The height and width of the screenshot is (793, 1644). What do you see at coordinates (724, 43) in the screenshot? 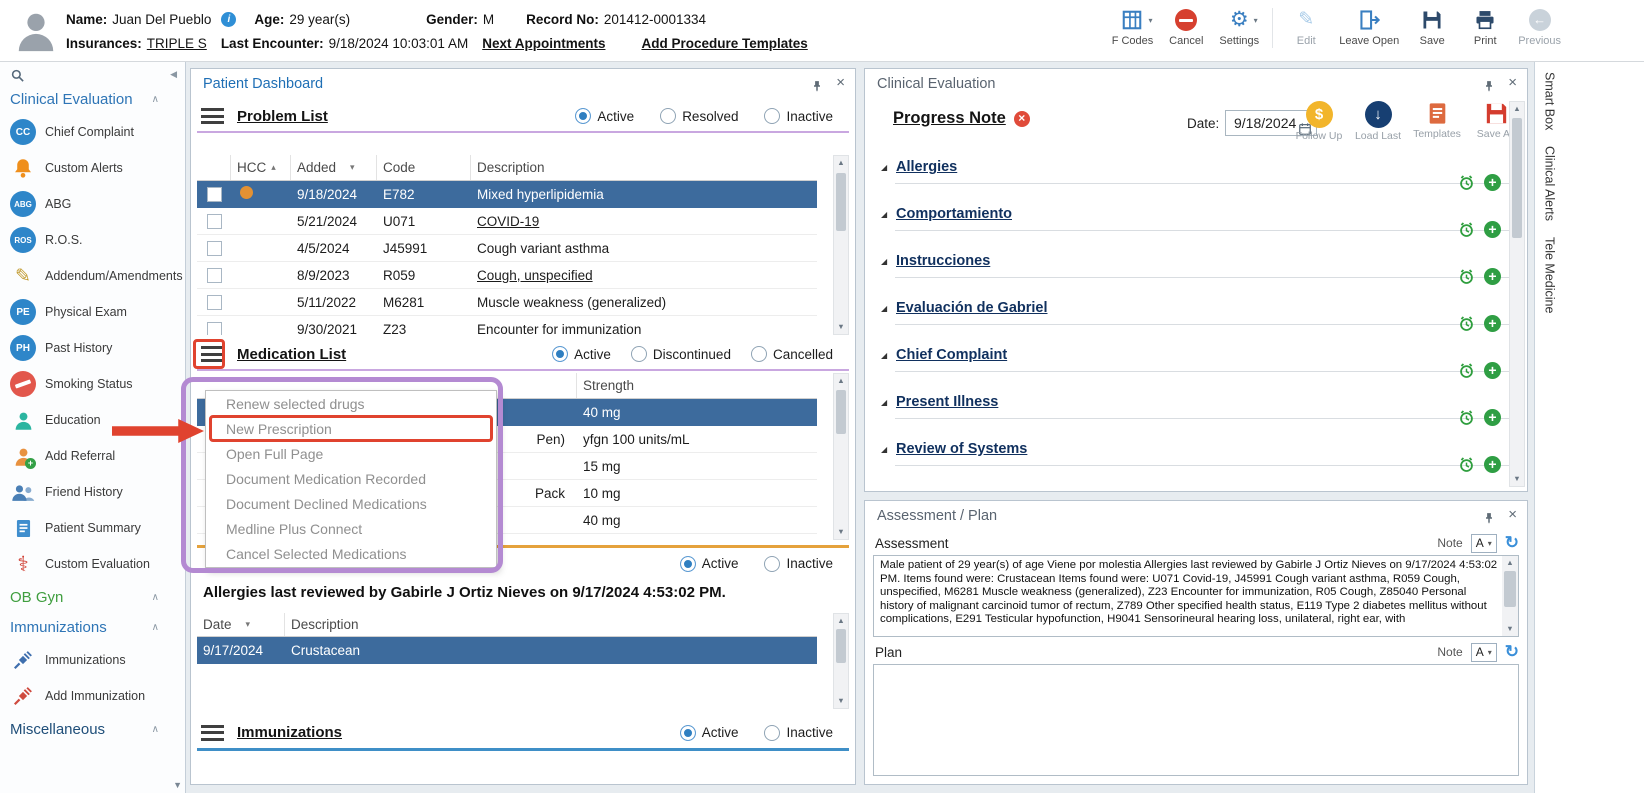
I see `add-procedure-templates-link: Add Procedure Templates` at bounding box center [724, 43].